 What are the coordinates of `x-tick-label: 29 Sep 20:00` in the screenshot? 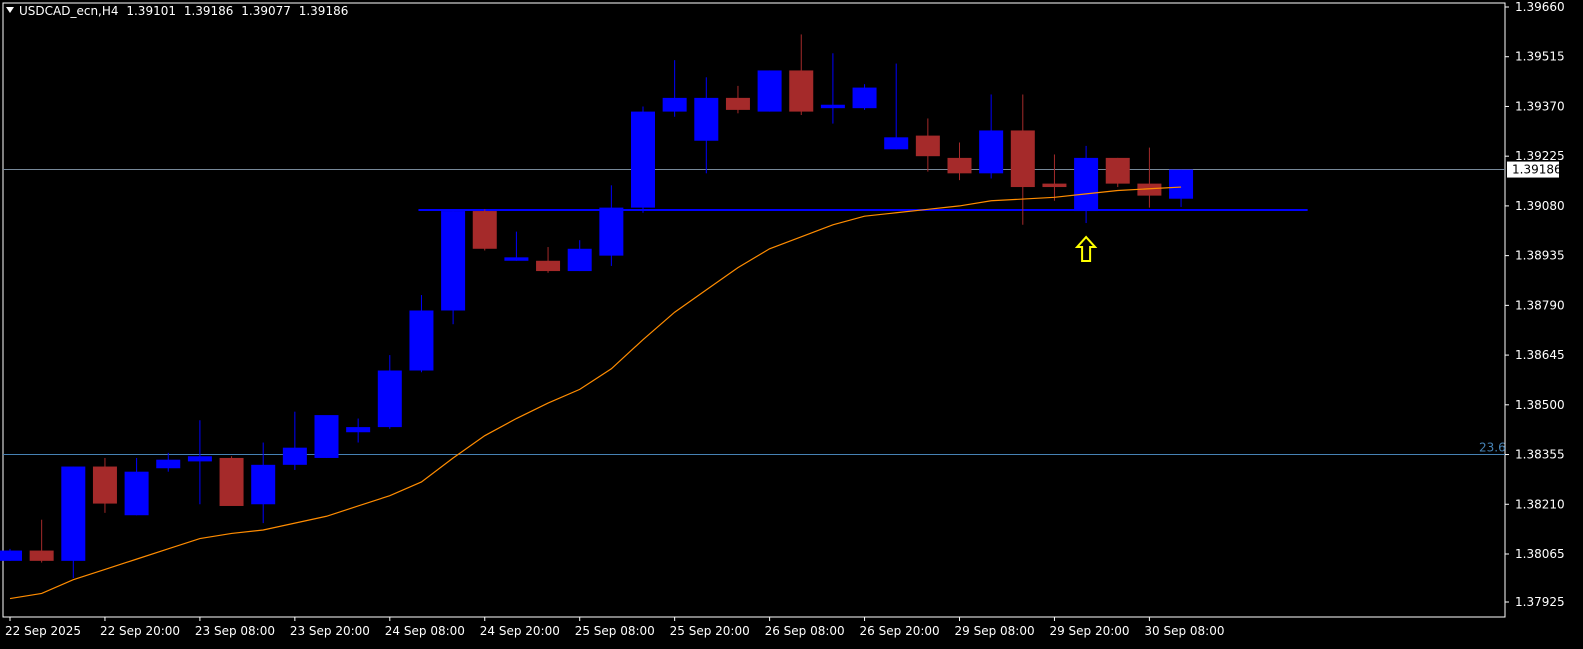 It's located at (1089, 631).